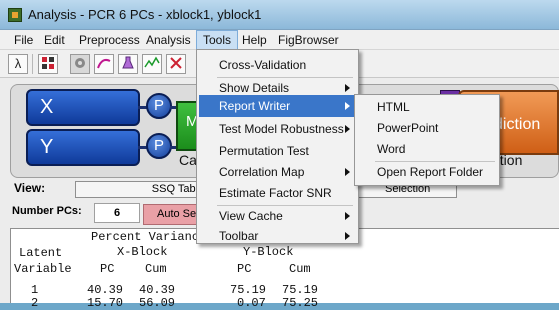  What do you see at coordinates (517, 124) in the screenshot?
I see `prediction-label: diction` at bounding box center [517, 124].